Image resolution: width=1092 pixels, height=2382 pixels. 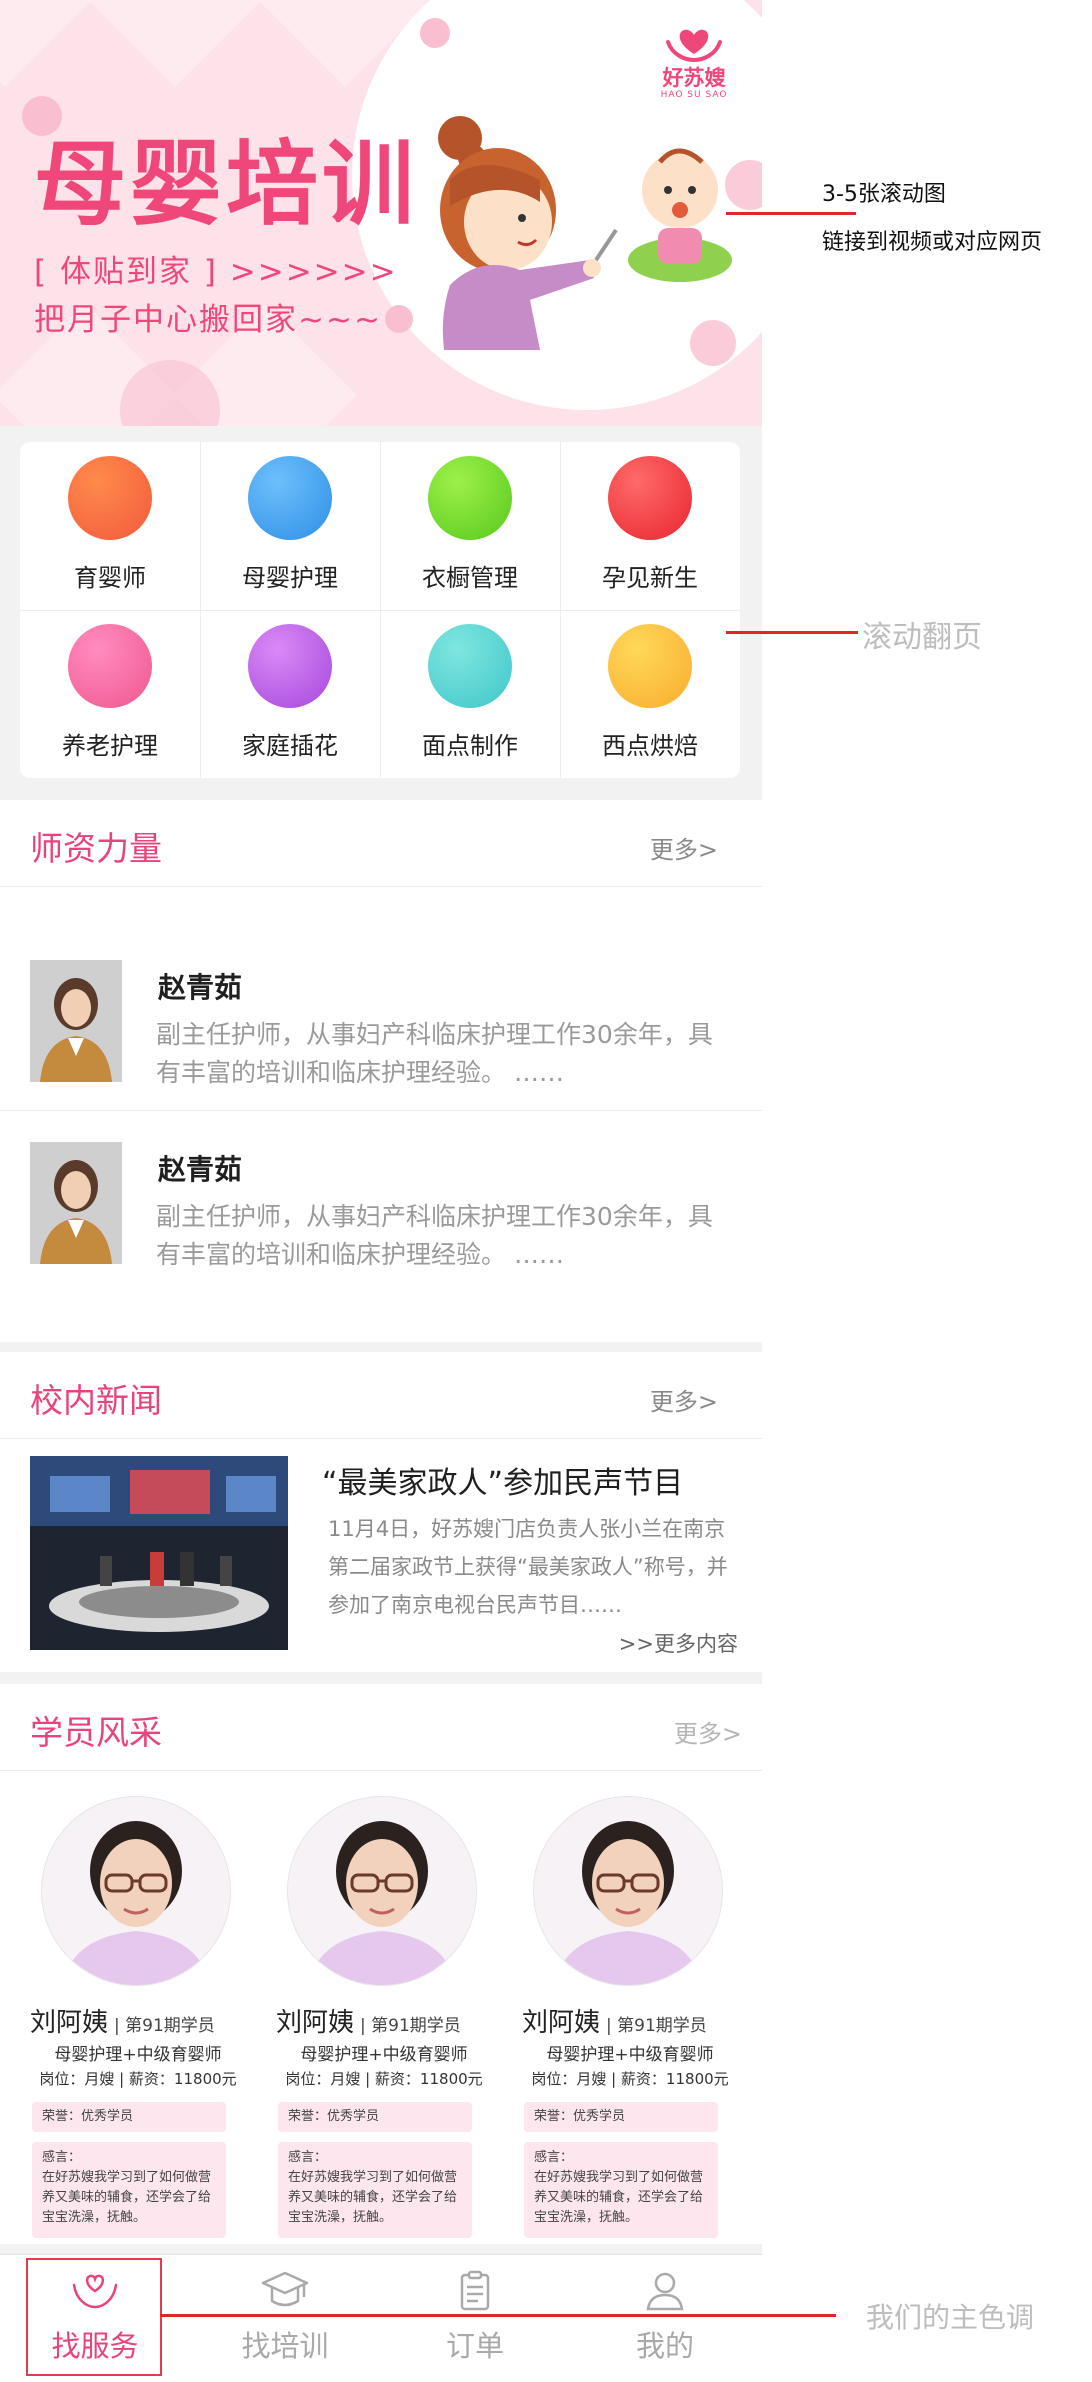 I want to click on category-item-孕见新生: 孕见新生, so click(x=650, y=526).